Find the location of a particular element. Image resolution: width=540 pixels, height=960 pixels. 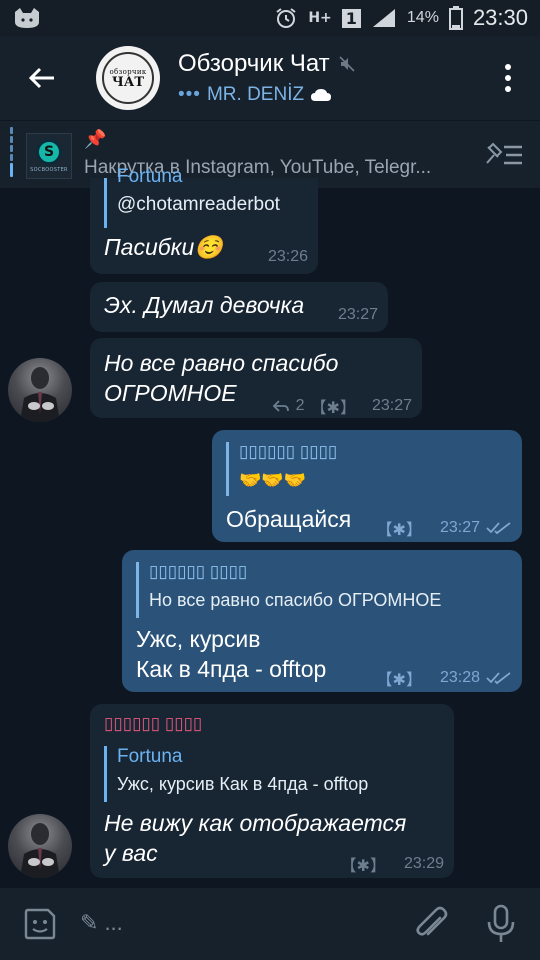

signal-icon is located at coordinates (383, 18).